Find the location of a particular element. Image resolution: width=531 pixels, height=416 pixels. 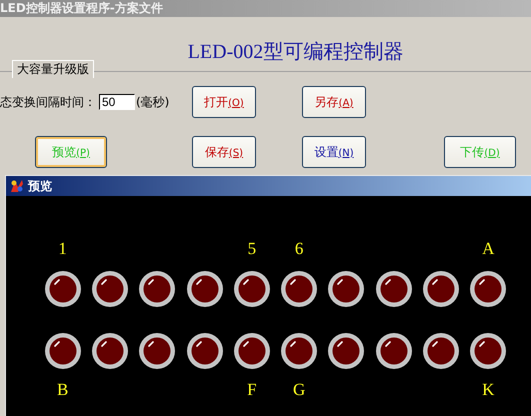

led-label: B is located at coordinates (62, 390).